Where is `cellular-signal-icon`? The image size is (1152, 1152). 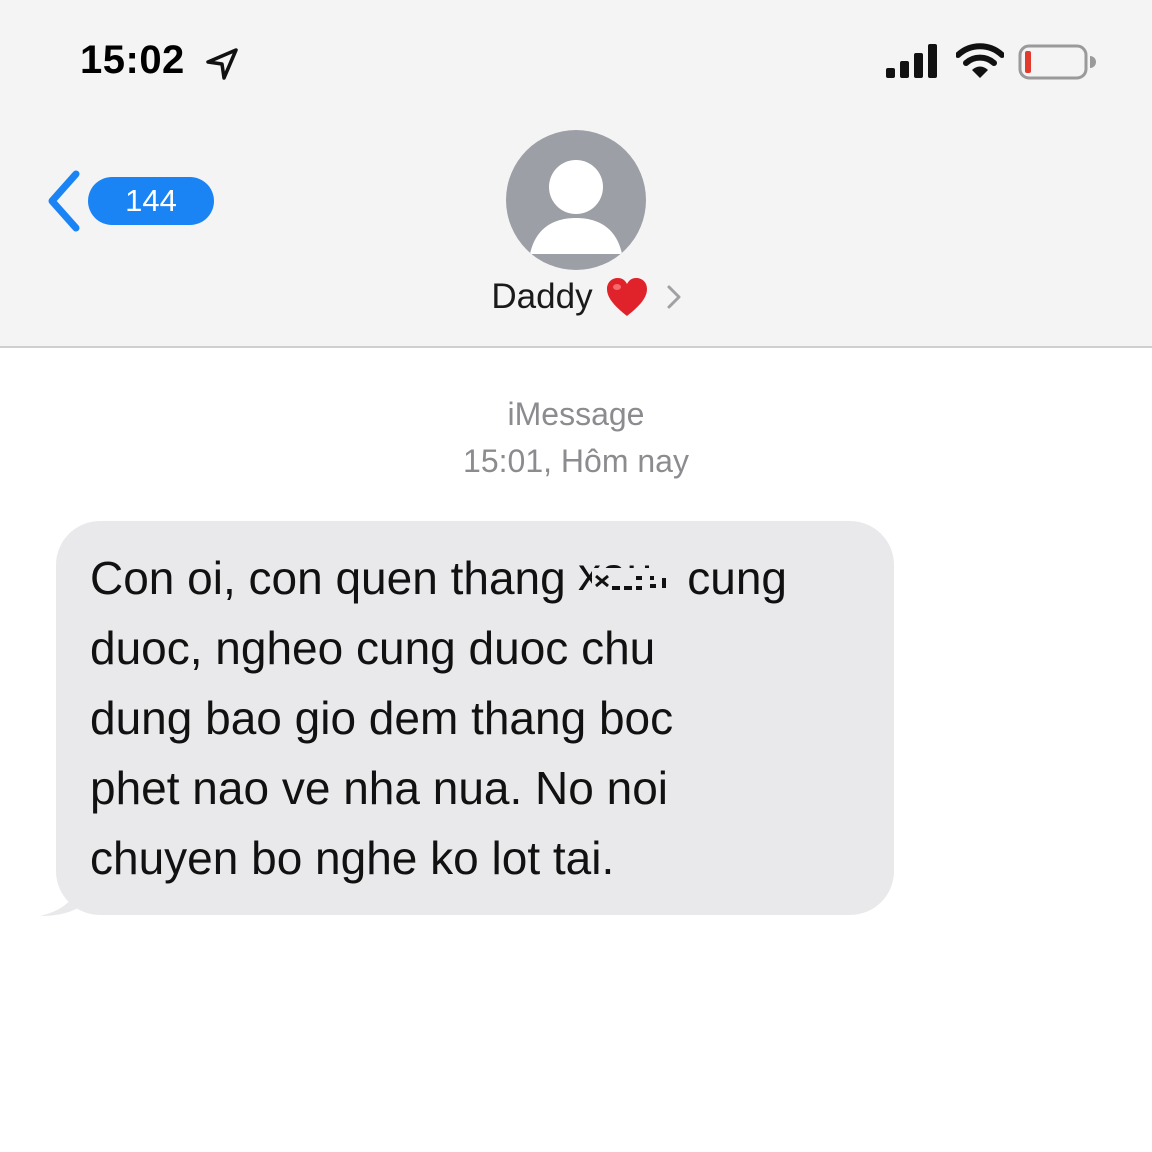
cellular-signal-icon is located at coordinates (911, 61).